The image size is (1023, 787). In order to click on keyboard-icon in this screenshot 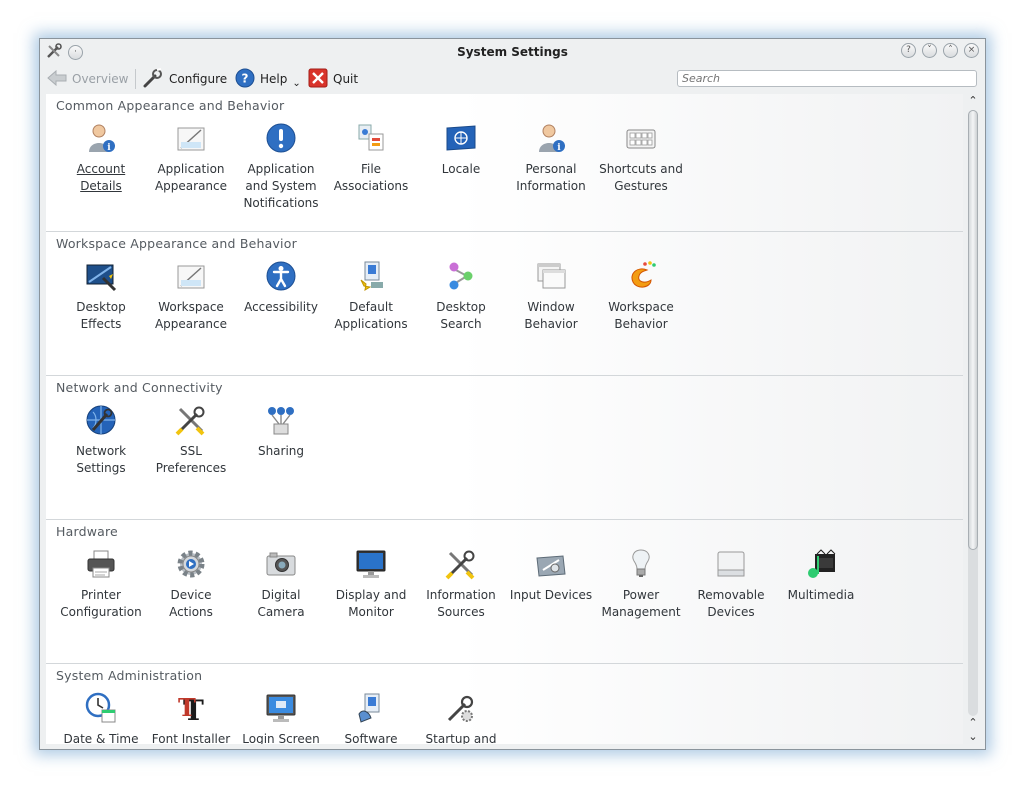, I will do `click(641, 138)`.